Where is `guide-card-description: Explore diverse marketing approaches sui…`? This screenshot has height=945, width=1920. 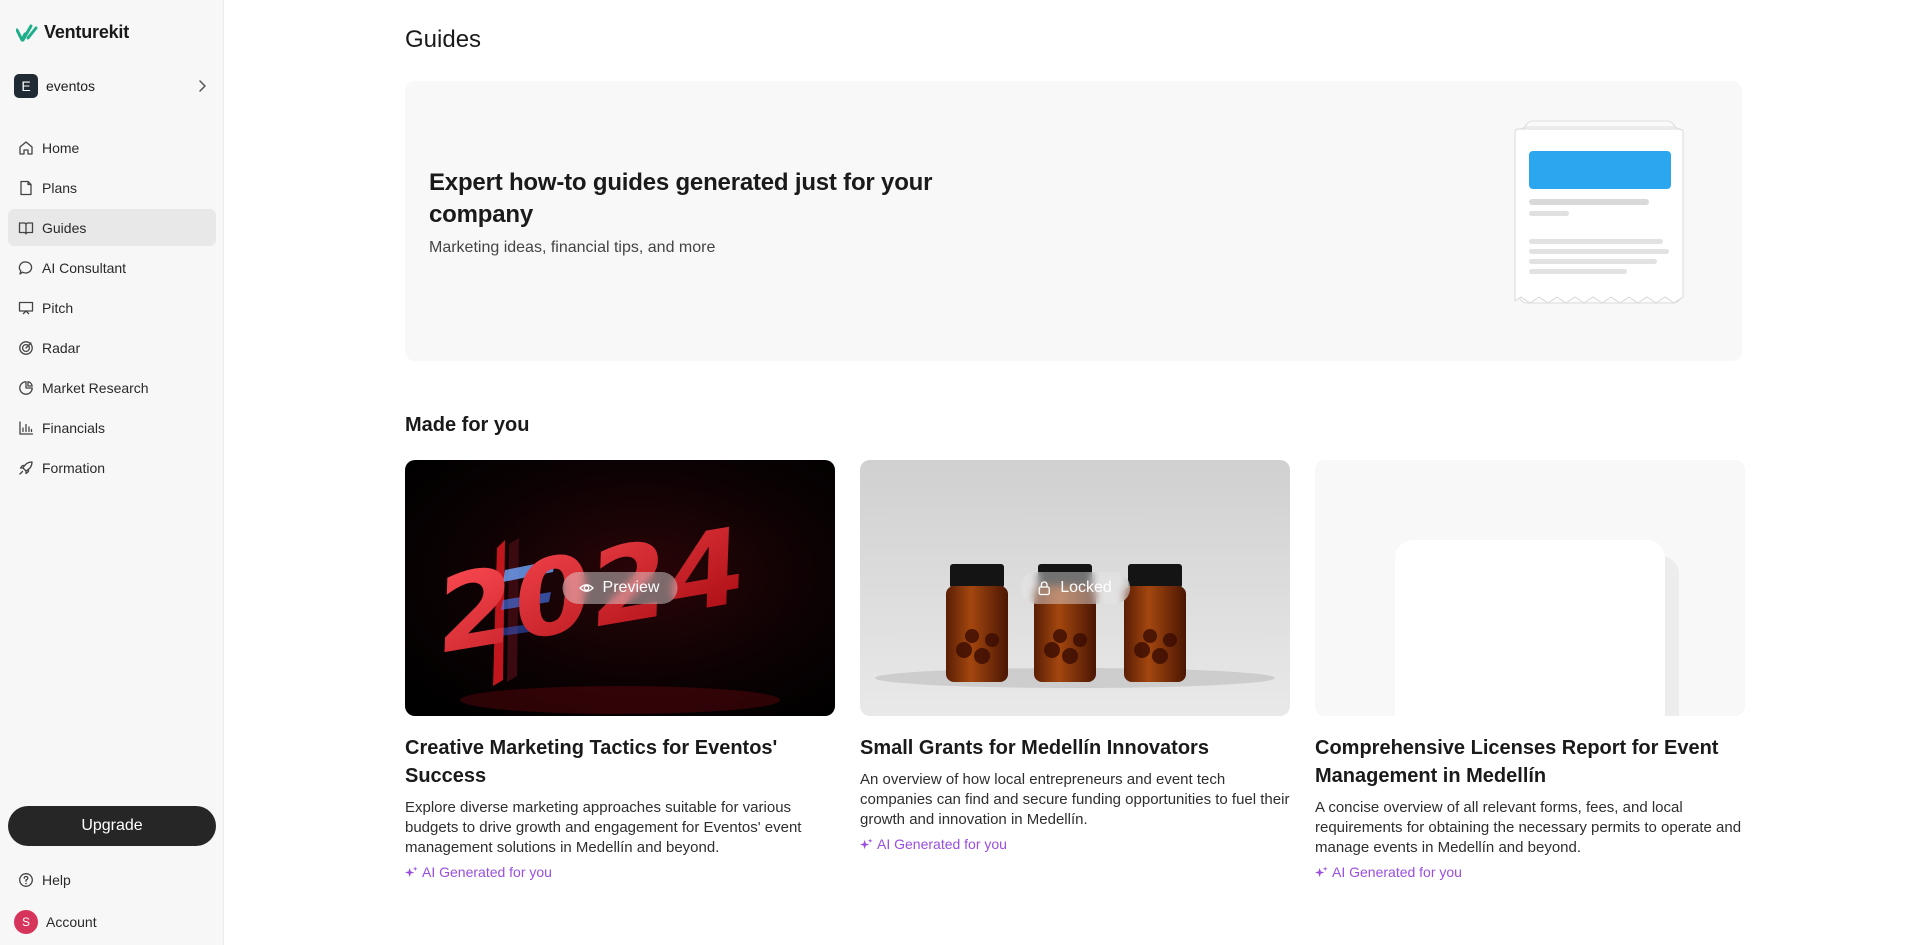 guide-card-description: Explore diverse marketing approaches sui… is located at coordinates (603, 827).